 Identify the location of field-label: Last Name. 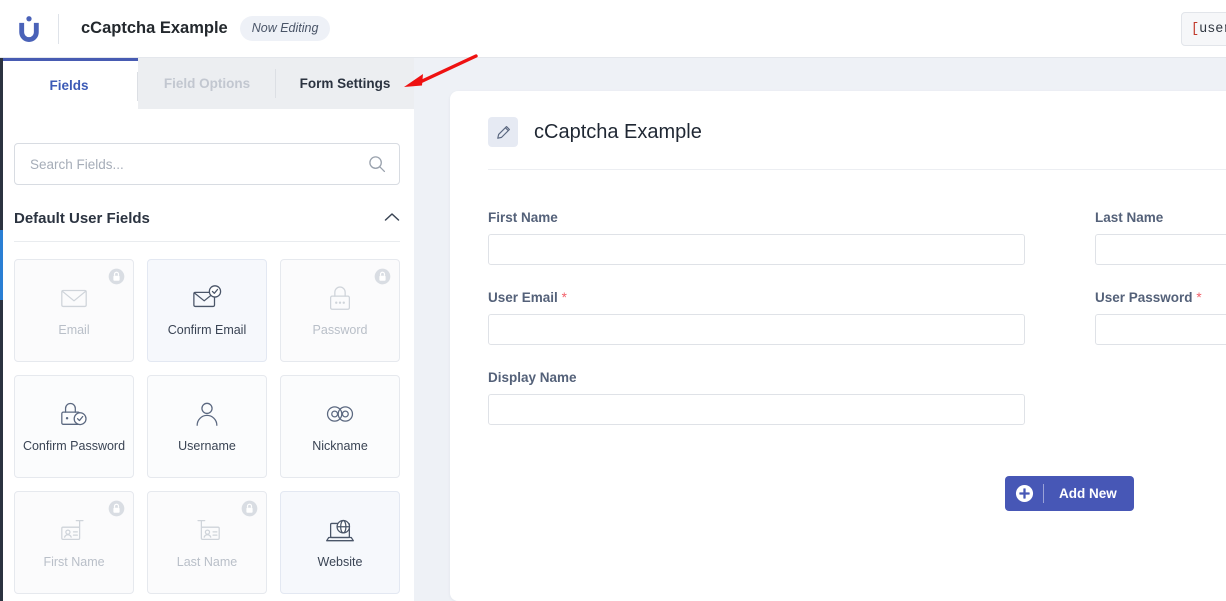
(1160, 217).